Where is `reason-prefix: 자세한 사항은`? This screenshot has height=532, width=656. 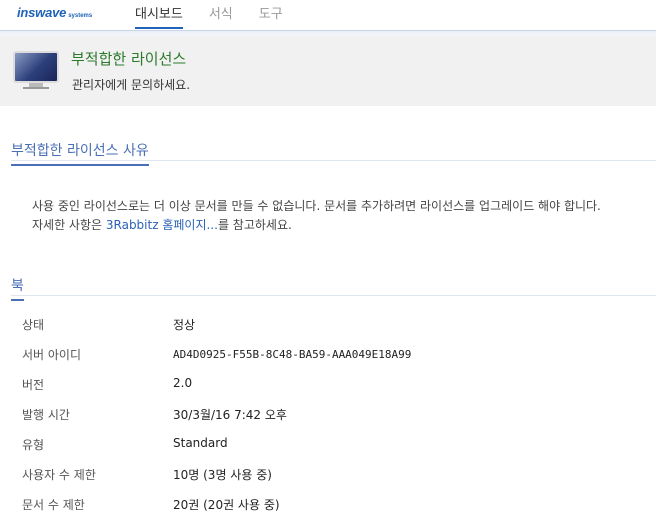 reason-prefix: 자세한 사항은 is located at coordinates (69, 225).